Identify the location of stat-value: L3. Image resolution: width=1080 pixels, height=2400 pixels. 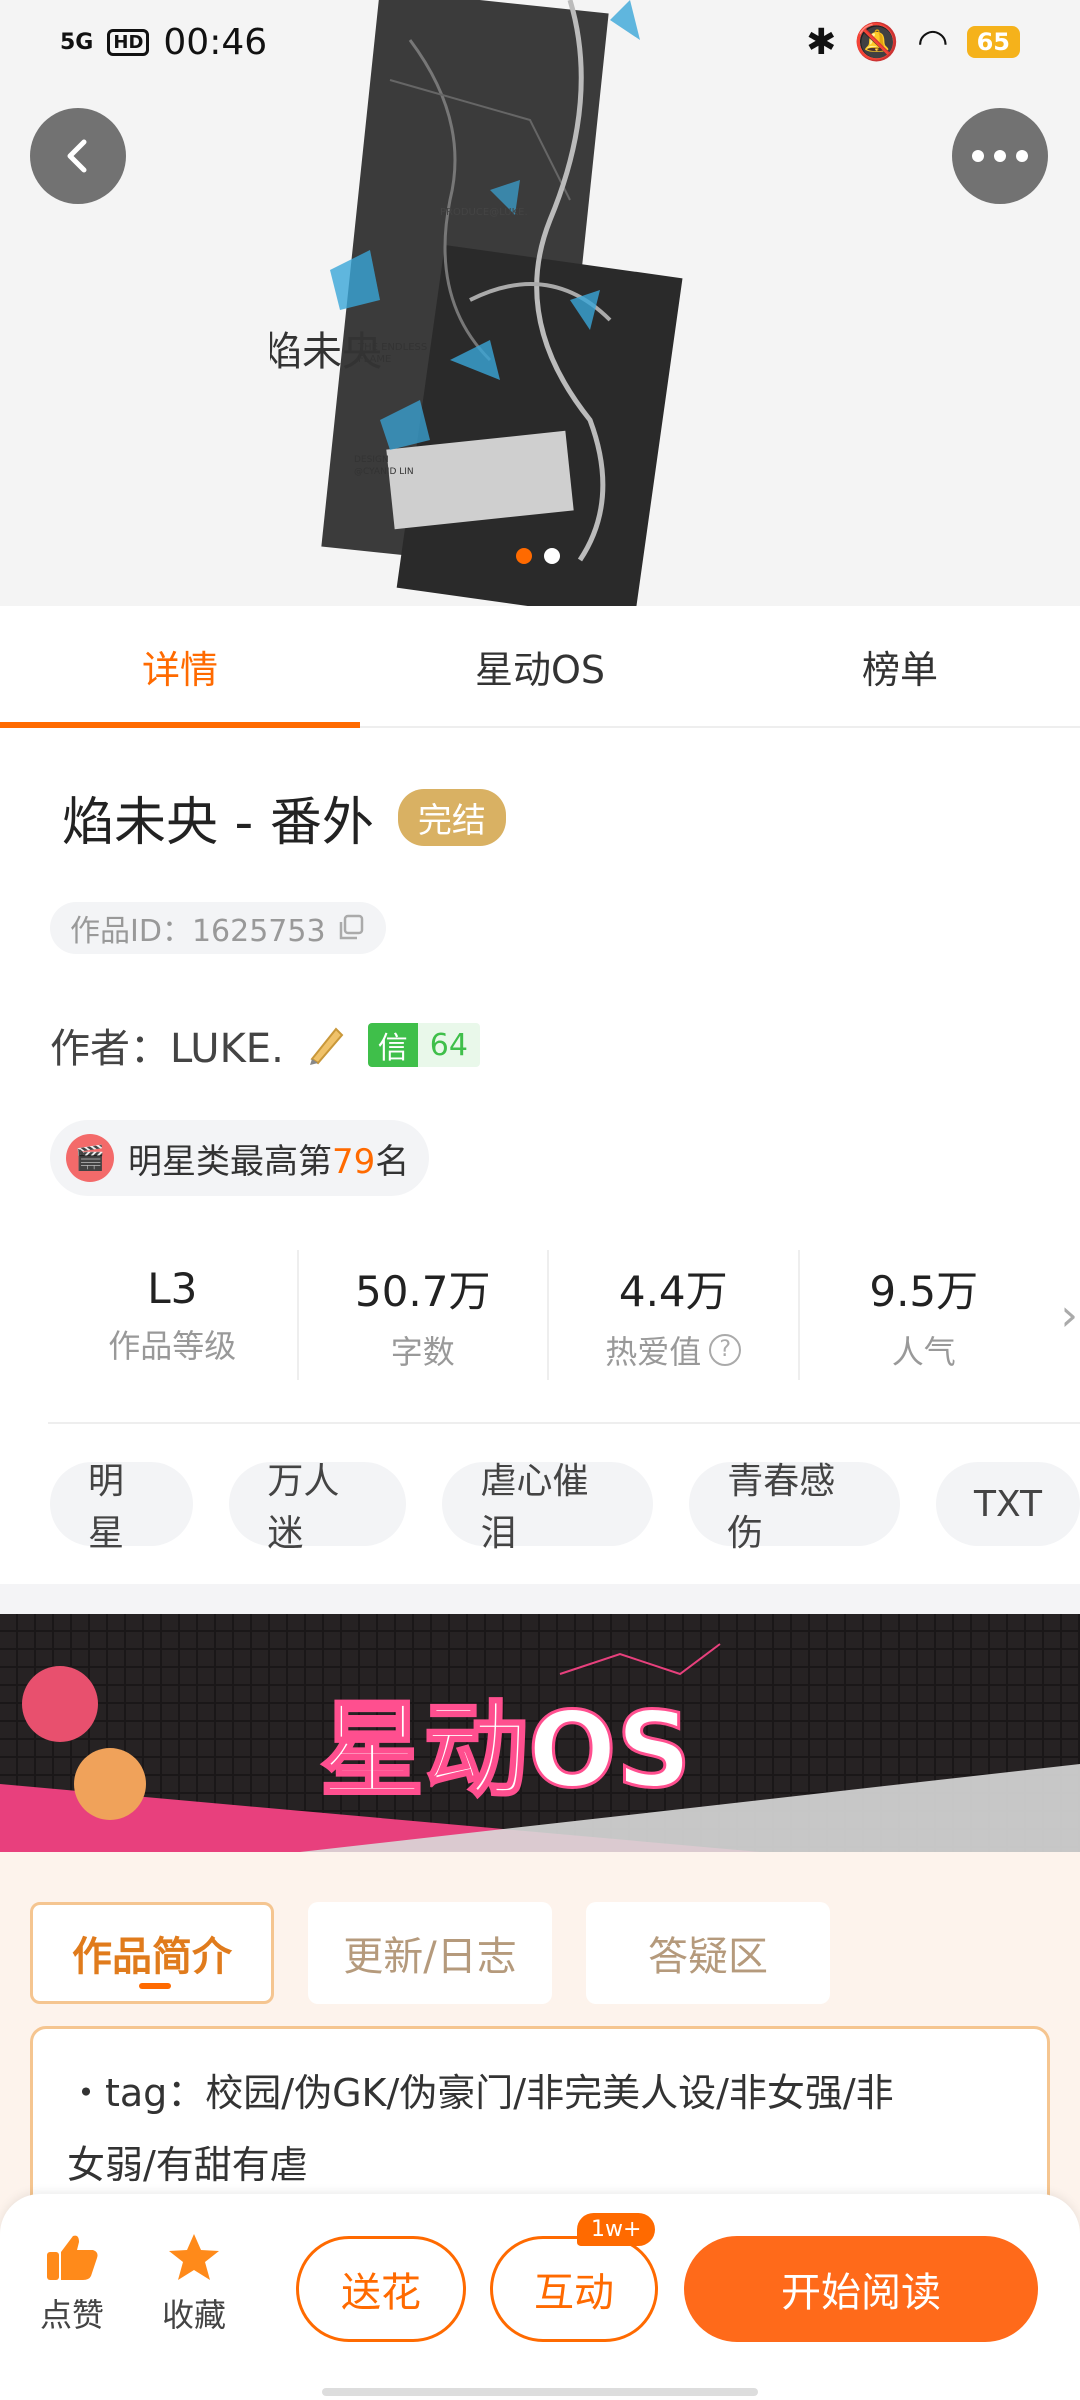
(172, 1288).